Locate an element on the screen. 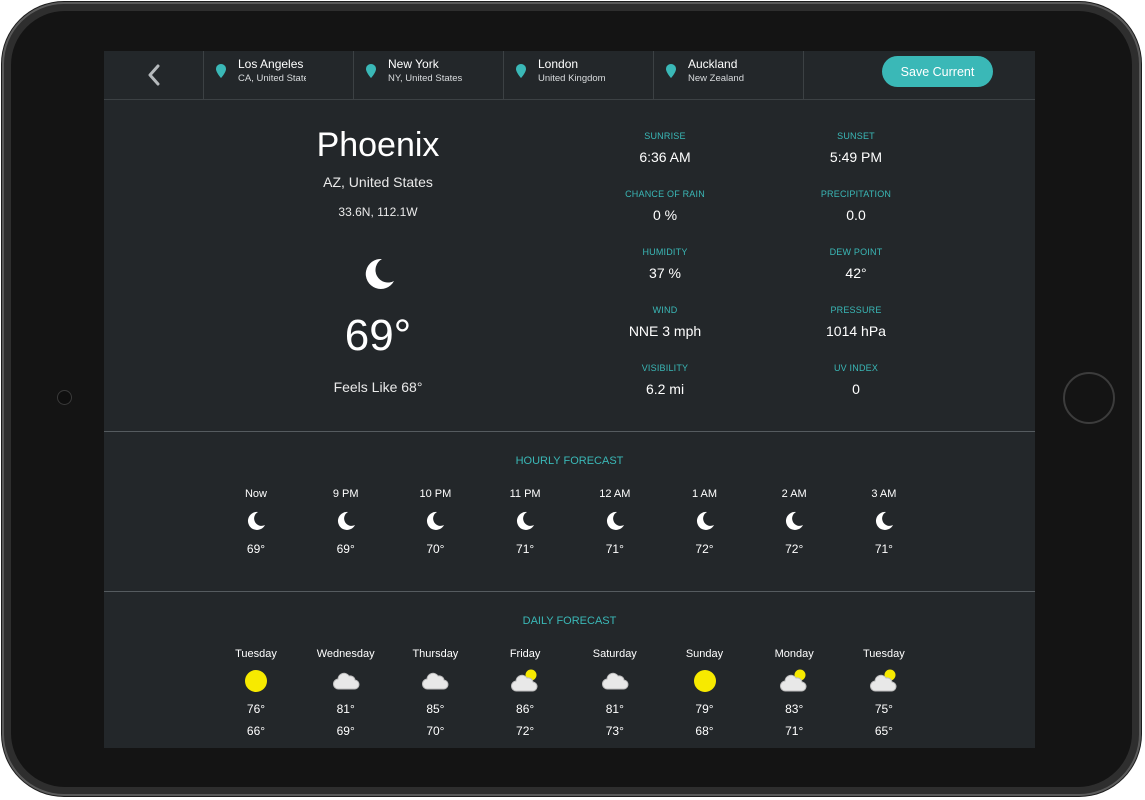 This screenshot has width=1145, height=800. daily-forecast-item: Thursday 85° 70° is located at coordinates (435, 693).